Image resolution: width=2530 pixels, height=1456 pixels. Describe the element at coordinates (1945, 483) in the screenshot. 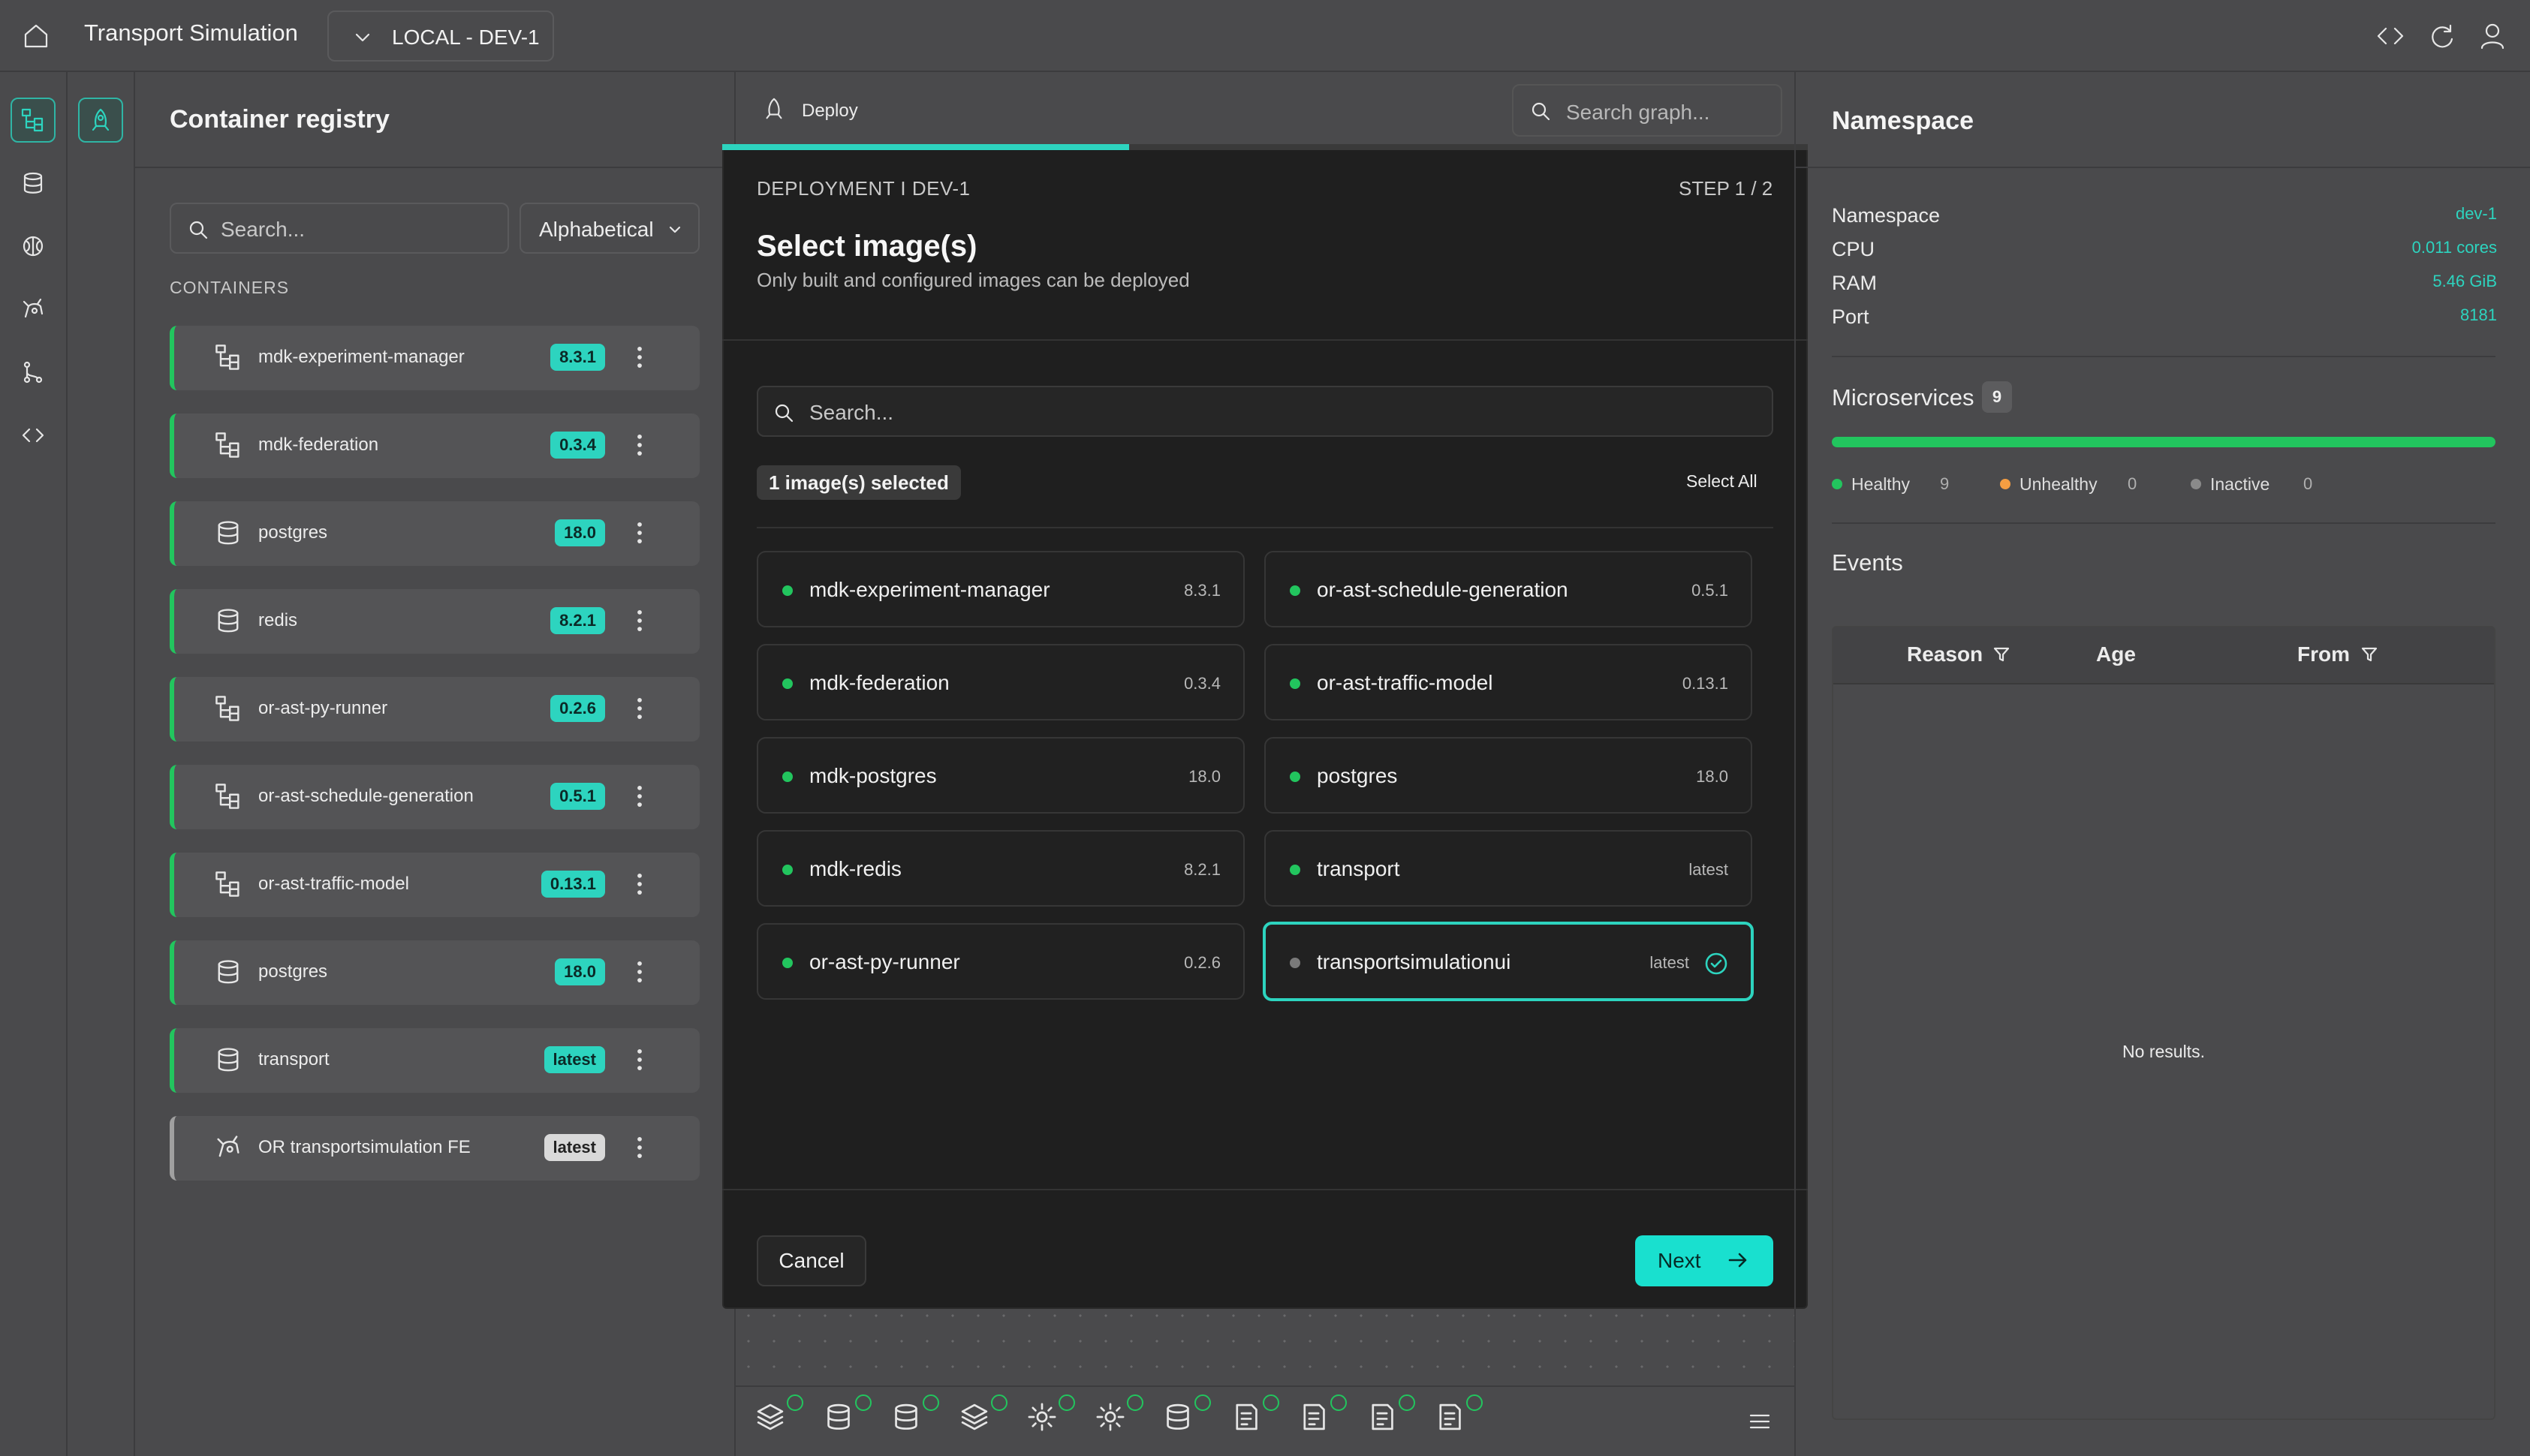

I see `legend-count: 9` at that location.